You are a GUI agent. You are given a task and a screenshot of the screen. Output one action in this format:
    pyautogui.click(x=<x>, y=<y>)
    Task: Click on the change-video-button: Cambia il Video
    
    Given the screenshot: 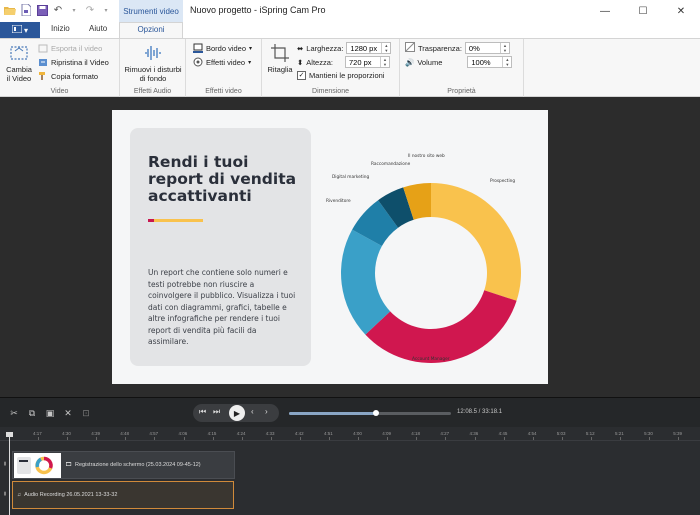 What is the action you would take?
    pyautogui.click(x=19, y=63)
    